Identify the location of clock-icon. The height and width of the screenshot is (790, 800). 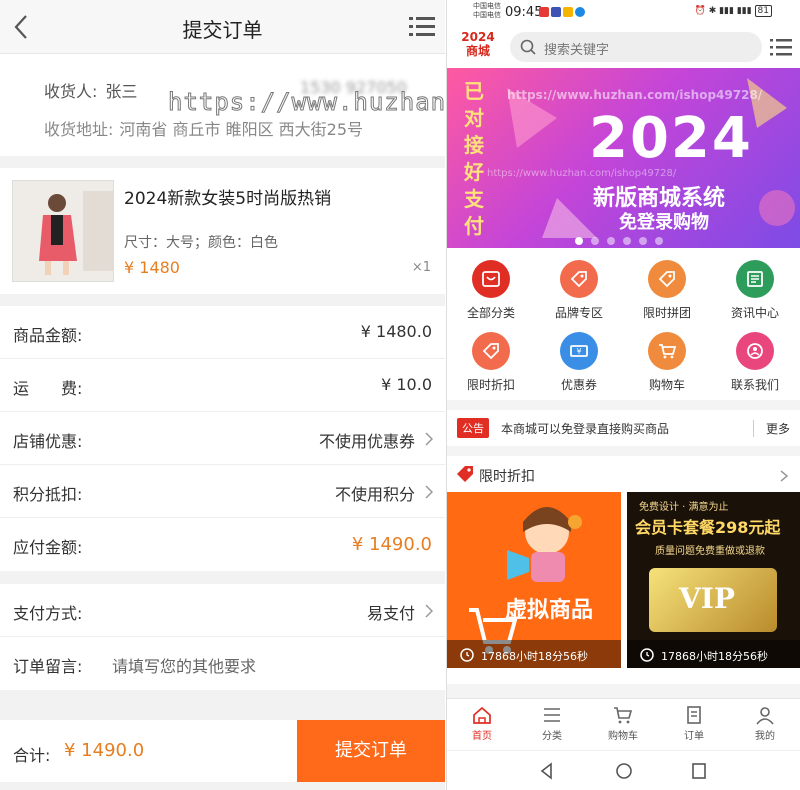
(467, 655).